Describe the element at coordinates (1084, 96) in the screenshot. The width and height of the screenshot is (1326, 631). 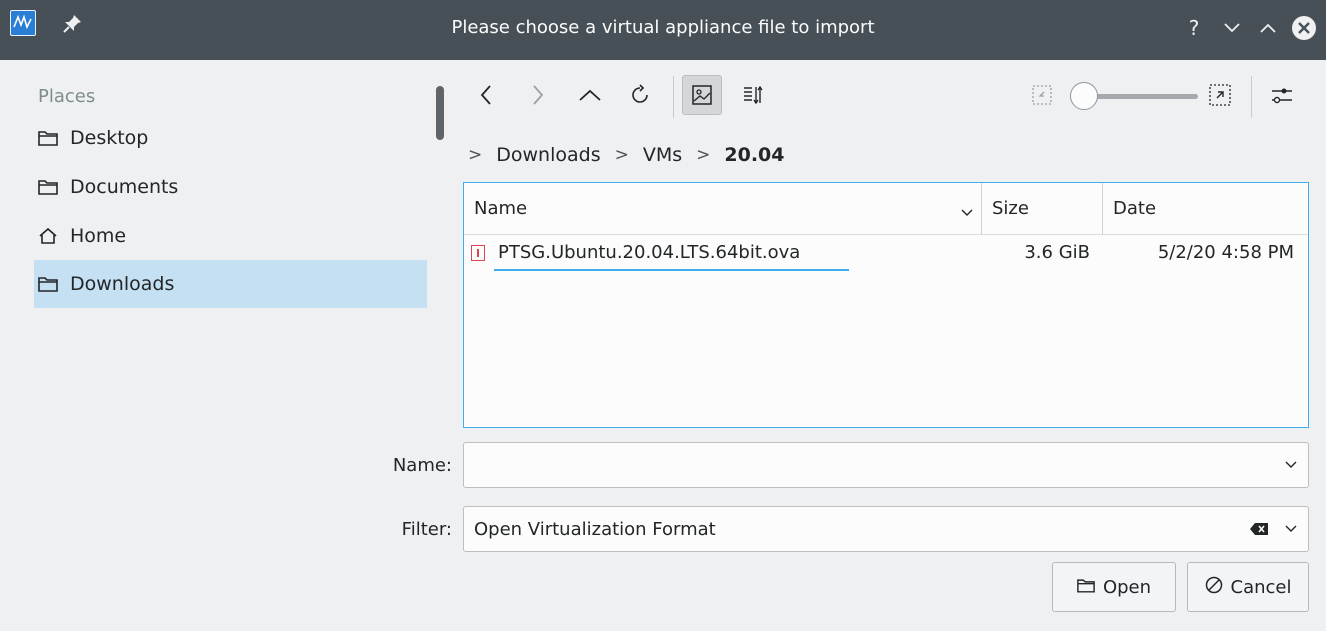
I see `zoom-slider-handle` at that location.